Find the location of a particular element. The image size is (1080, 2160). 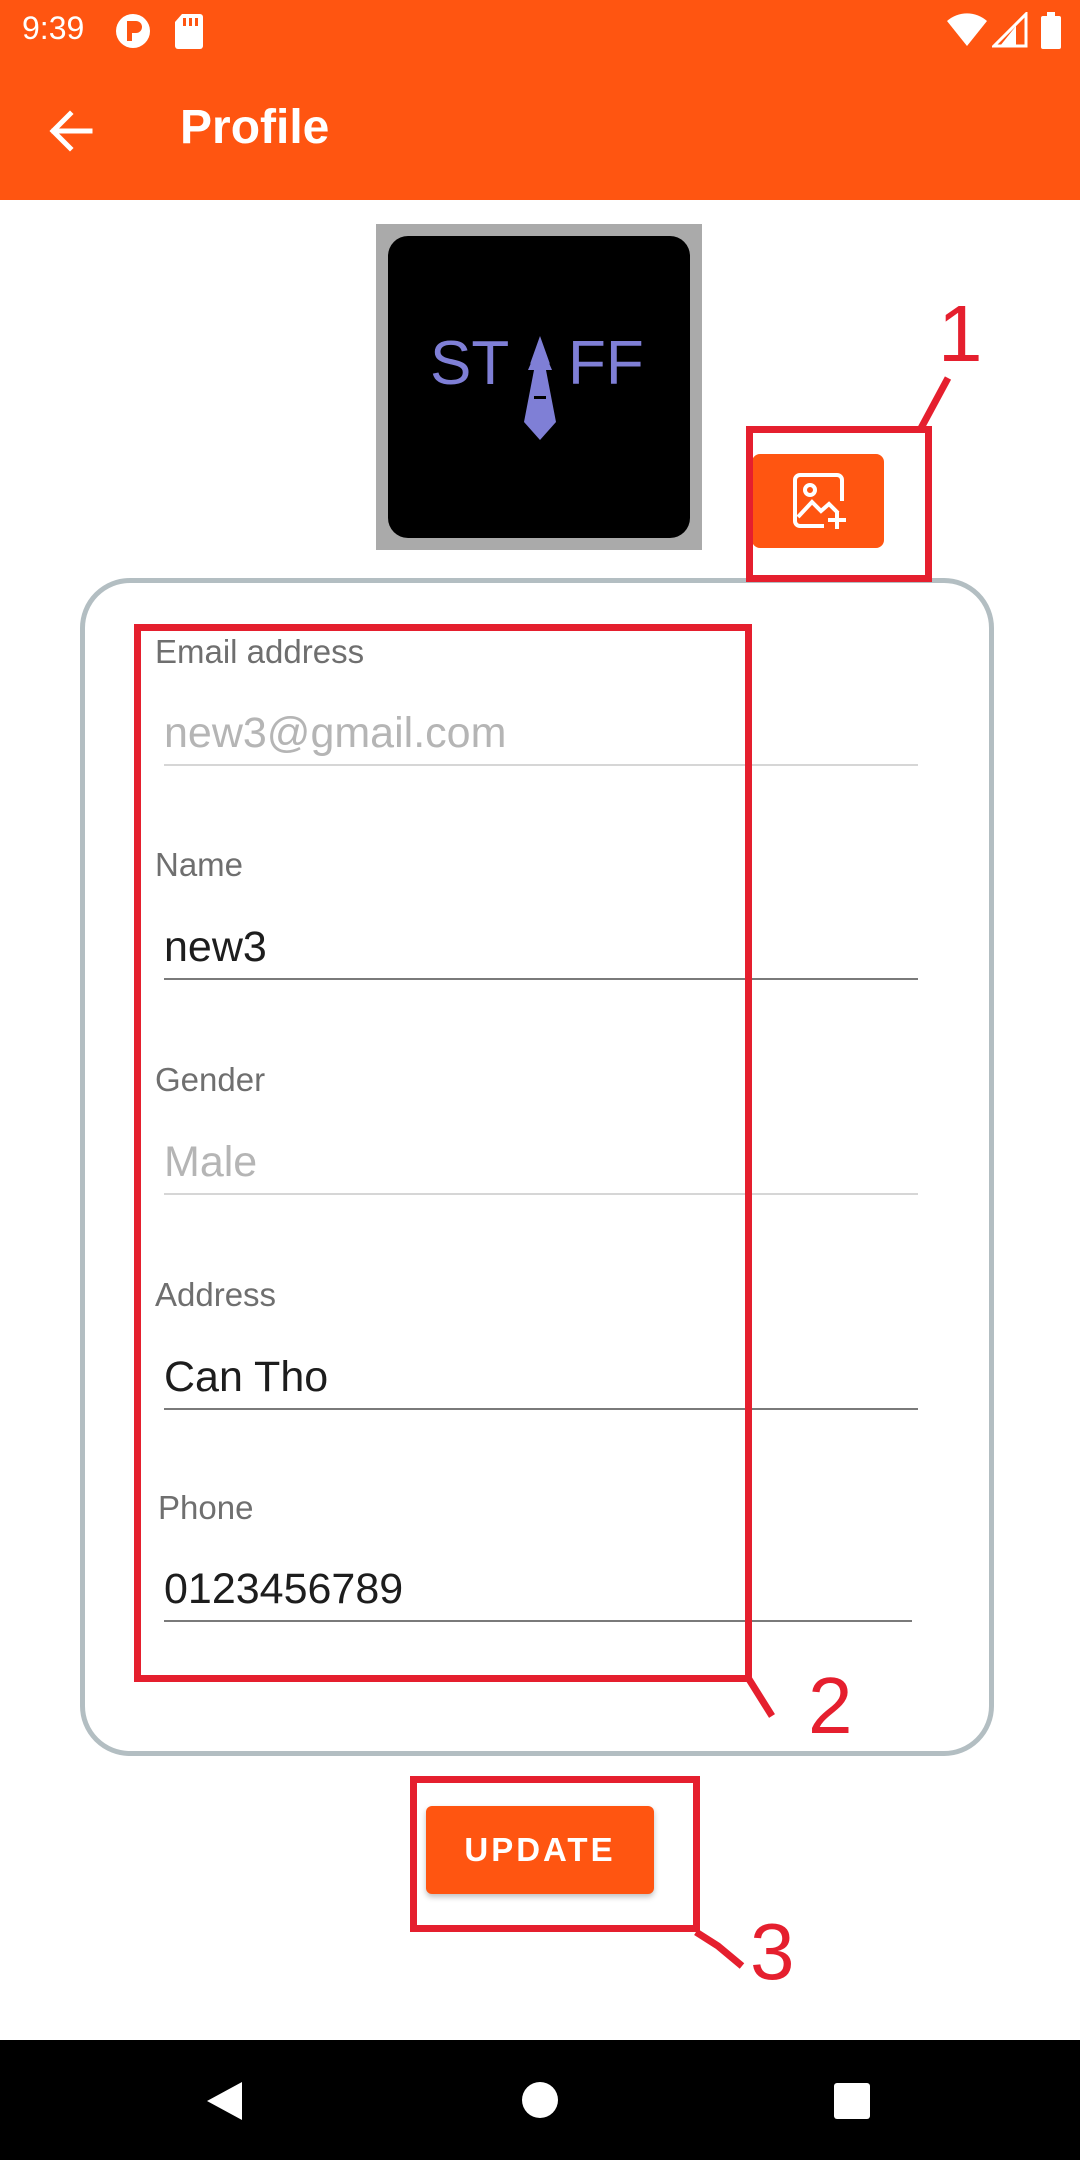

recents-square-icon is located at coordinates (852, 2103).